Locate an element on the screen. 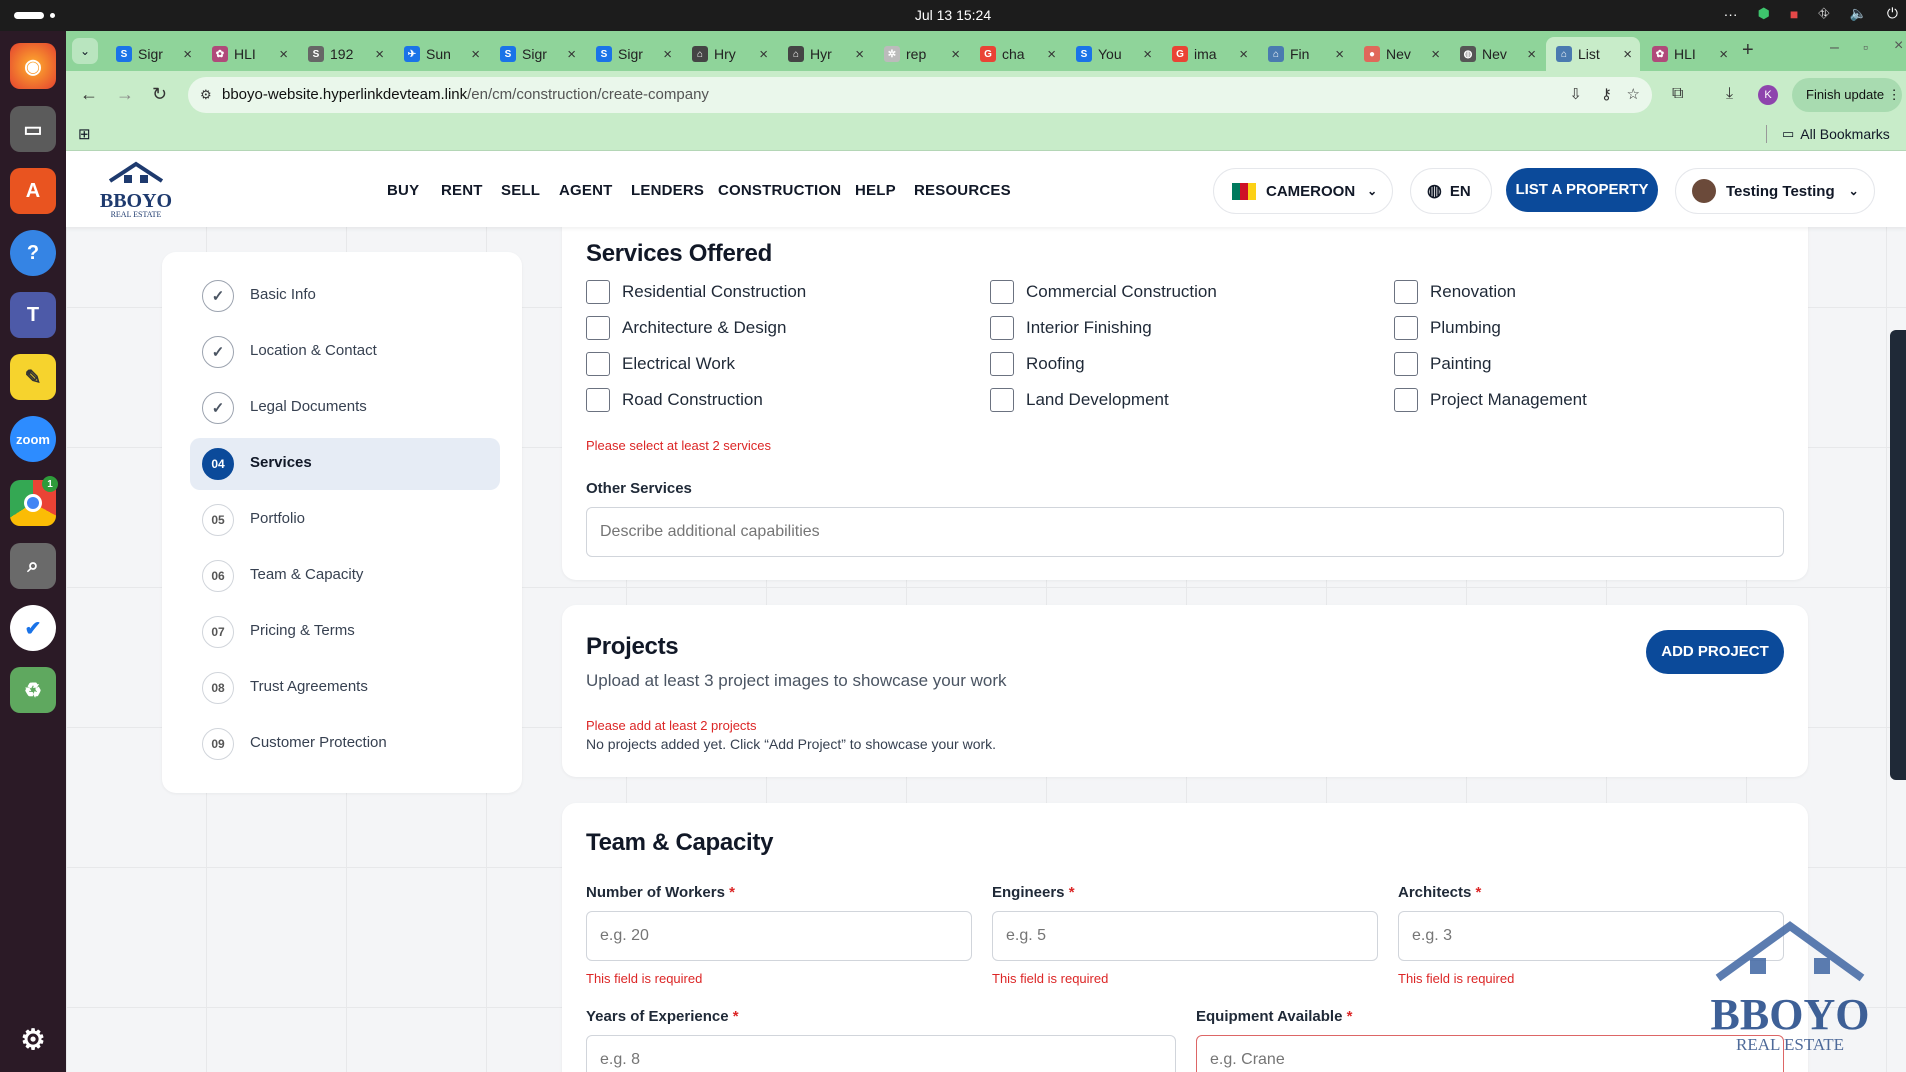 Image resolution: width=1906 pixels, height=1072 pixels. network-icon: ⛗ is located at coordinates (1823, 13).